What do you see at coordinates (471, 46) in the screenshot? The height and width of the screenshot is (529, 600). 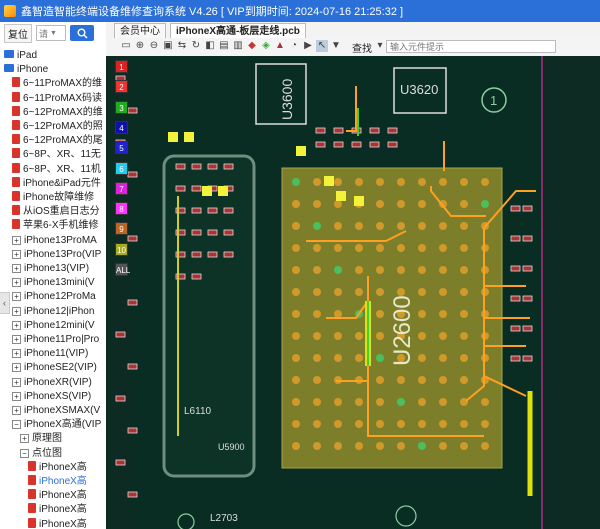 I see `component-search-input` at bounding box center [471, 46].